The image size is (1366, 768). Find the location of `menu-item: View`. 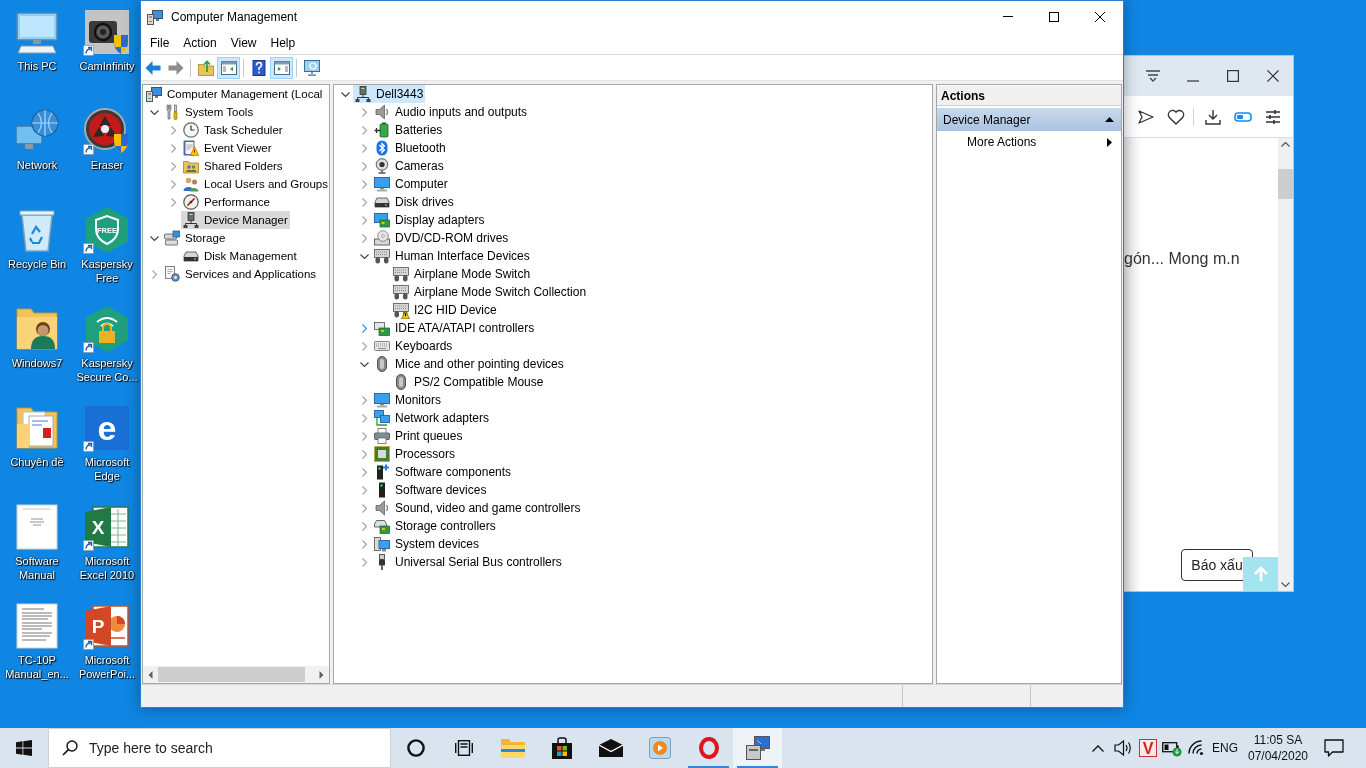

menu-item: View is located at coordinates (243, 43).